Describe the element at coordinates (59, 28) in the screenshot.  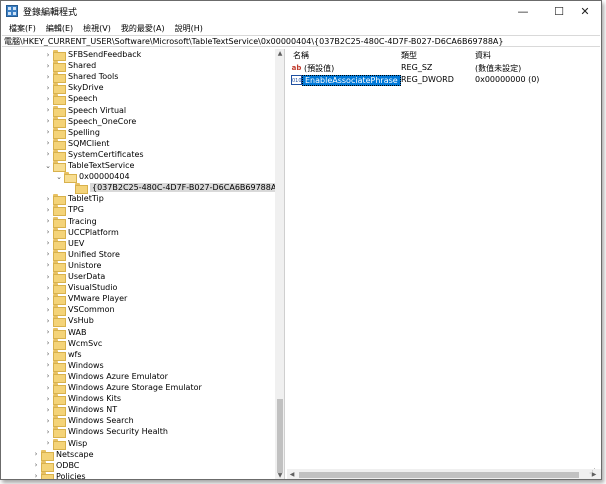
I see `menu-edit: 編輯(E)` at that location.